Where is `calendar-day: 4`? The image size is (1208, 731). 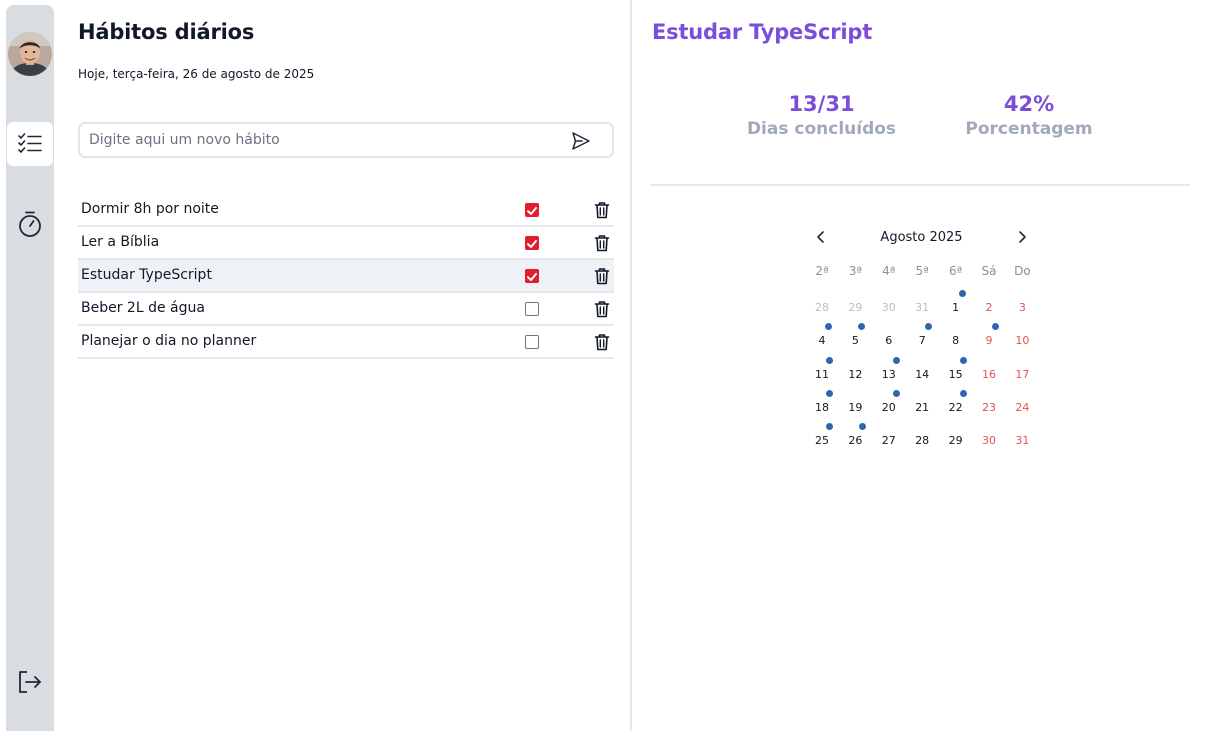 calendar-day: 4 is located at coordinates (822, 337).